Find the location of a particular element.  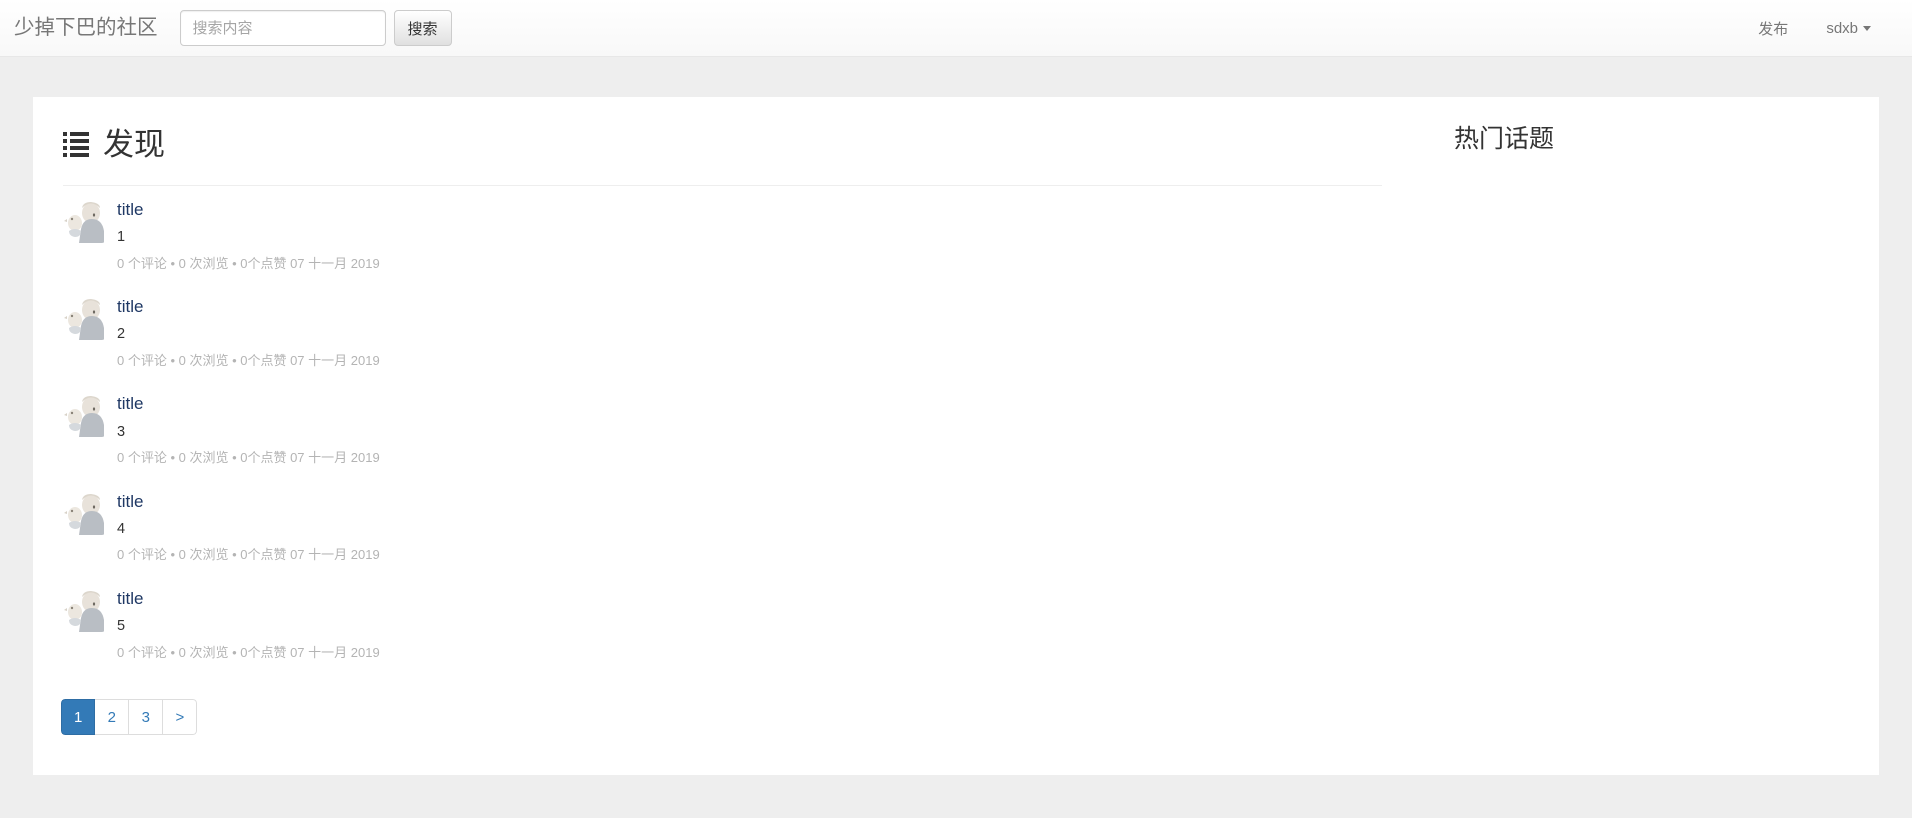

post-text: 5 is located at coordinates (121, 626).